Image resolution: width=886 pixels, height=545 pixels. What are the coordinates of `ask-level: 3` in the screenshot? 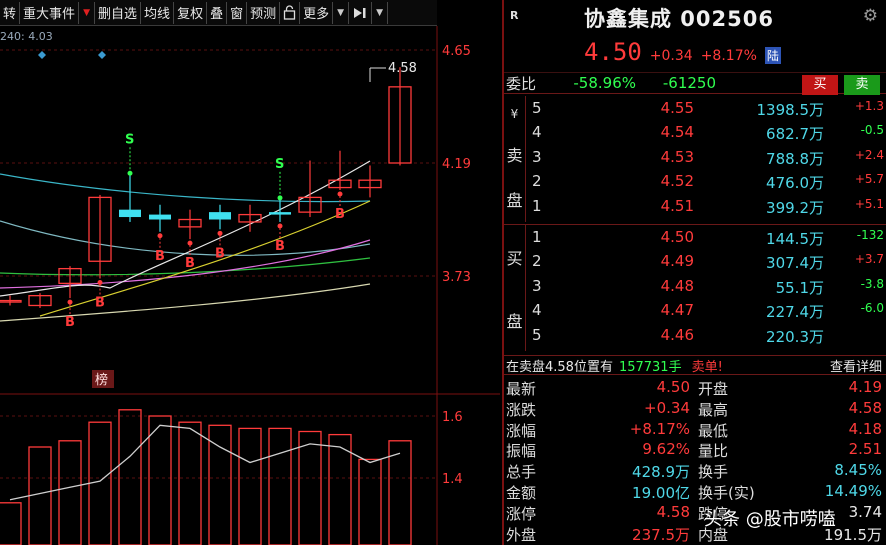 It's located at (537, 156).